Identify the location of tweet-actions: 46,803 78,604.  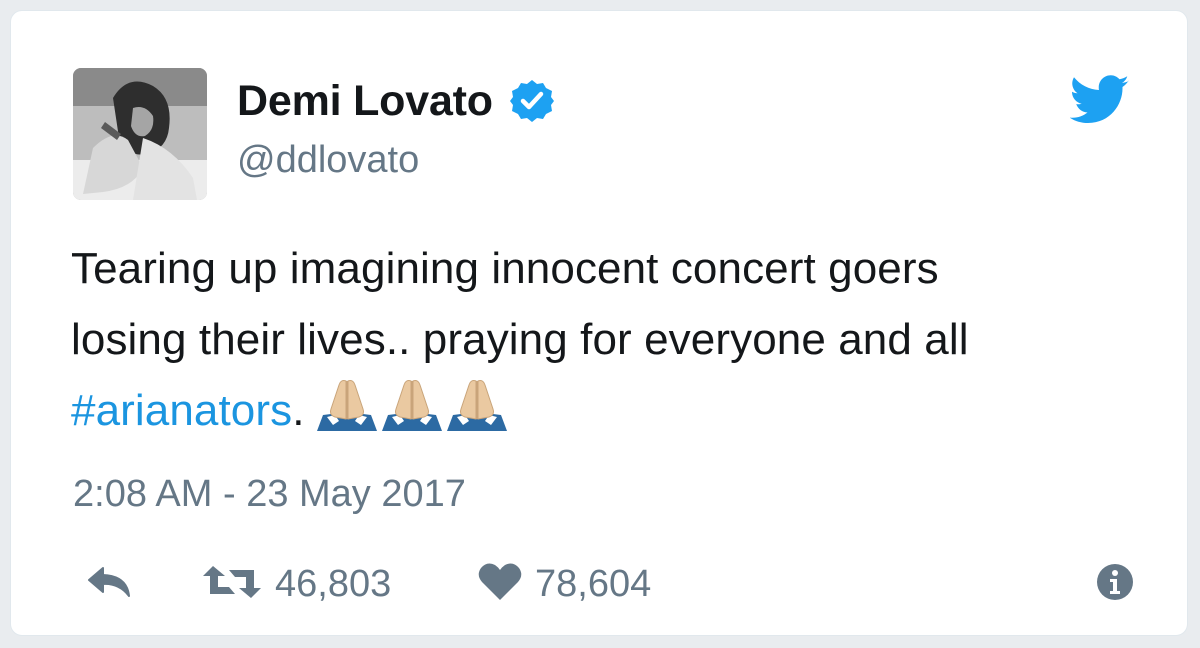
(603, 584).